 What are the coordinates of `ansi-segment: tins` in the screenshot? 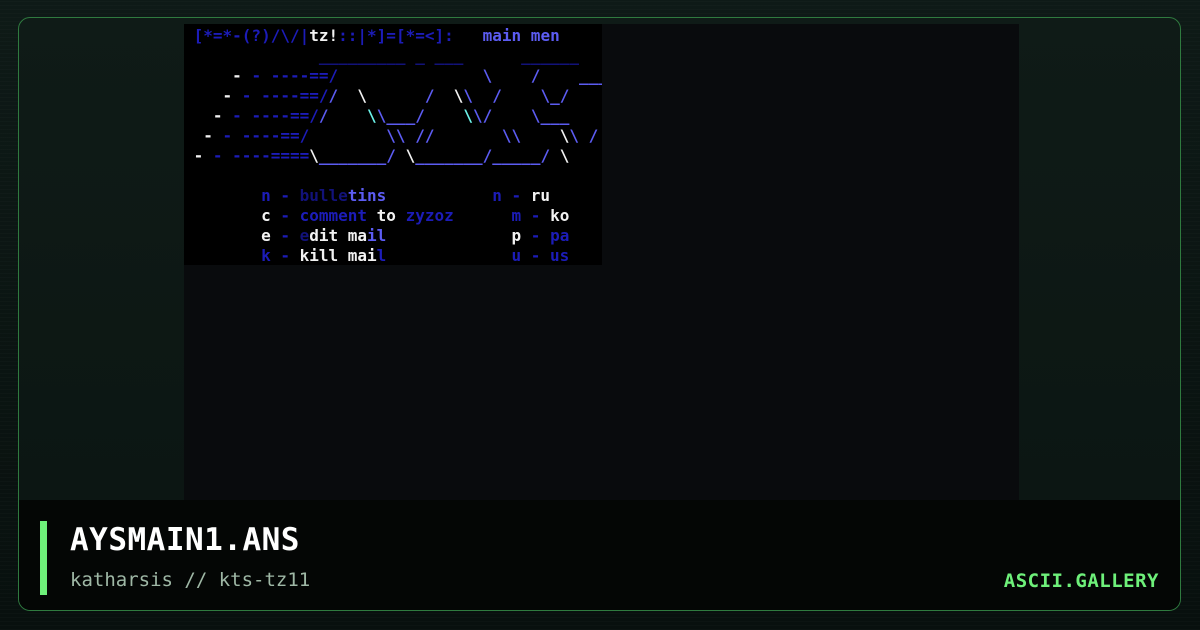 It's located at (367, 195).